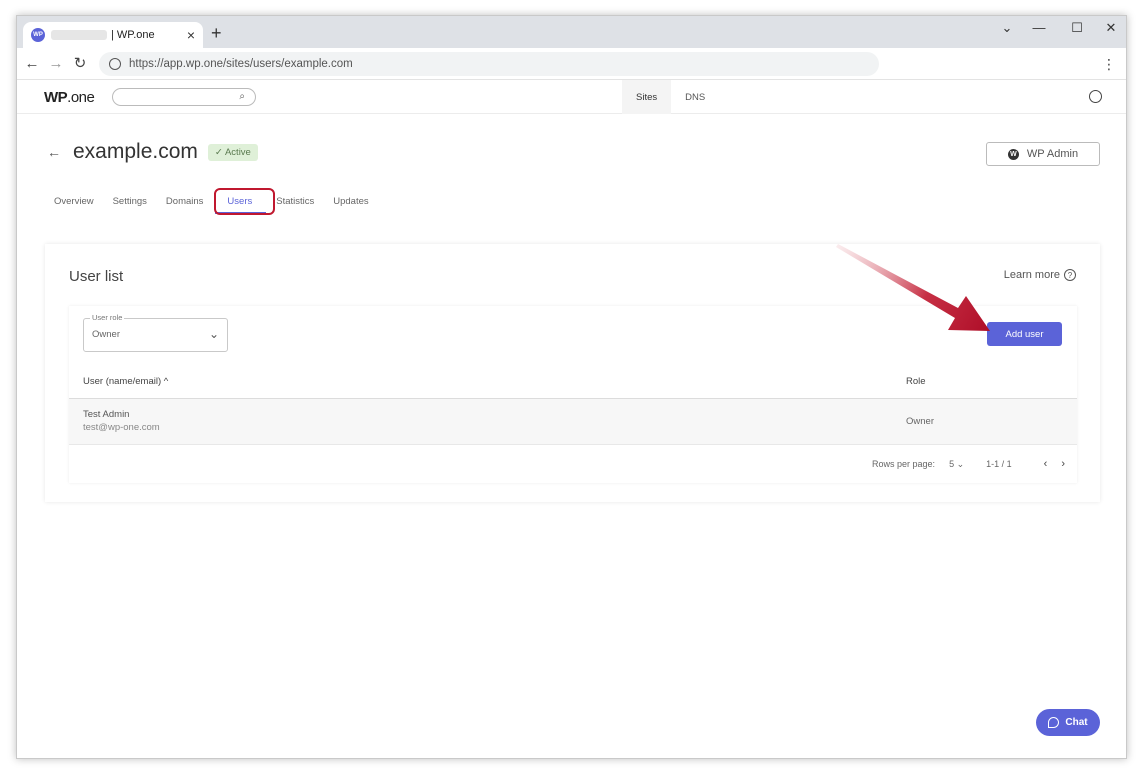 This screenshot has height=774, width=1143. I want to click on prev-page-icon: ‹, so click(1046, 464).